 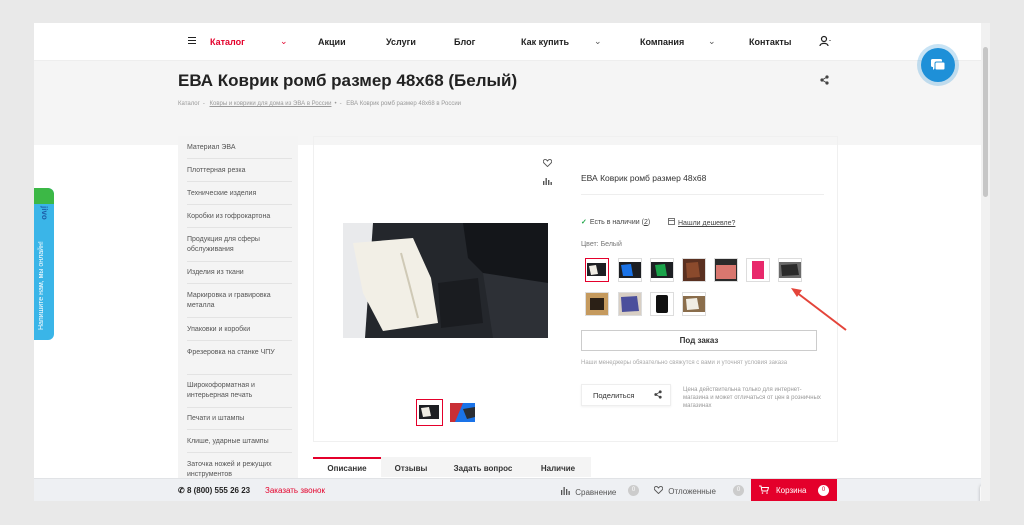 What do you see at coordinates (597, 304) in the screenshot?
I see `color-swatch-beige` at bounding box center [597, 304].